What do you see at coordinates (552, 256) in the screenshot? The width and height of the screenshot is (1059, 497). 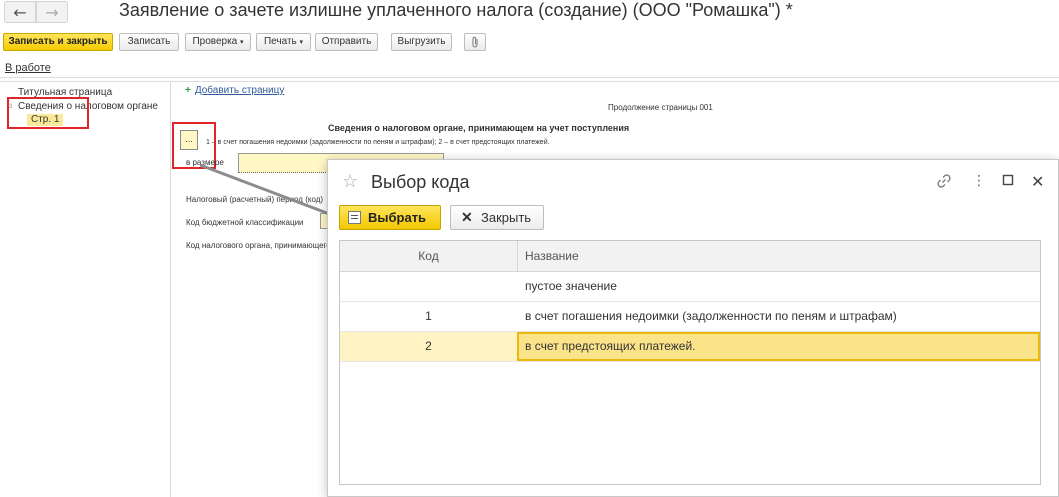 I see `column-header-name: Название` at bounding box center [552, 256].